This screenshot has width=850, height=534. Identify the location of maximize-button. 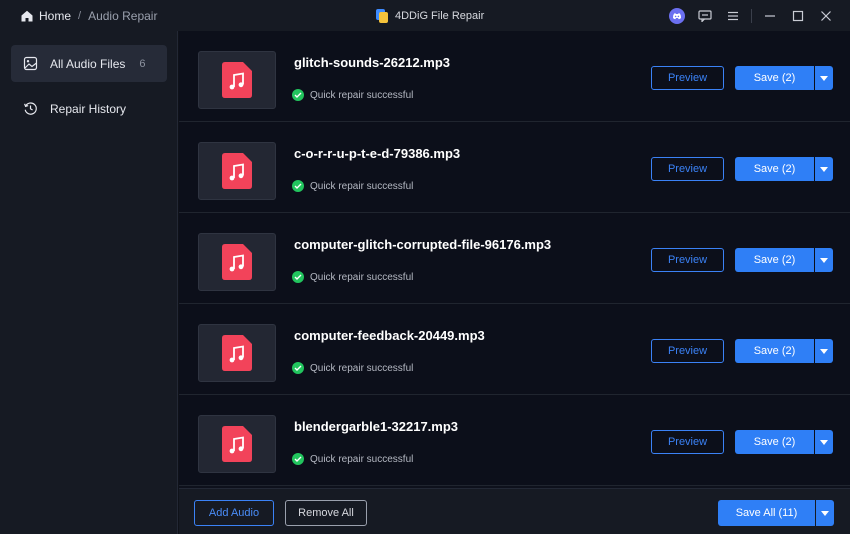
(798, 15).